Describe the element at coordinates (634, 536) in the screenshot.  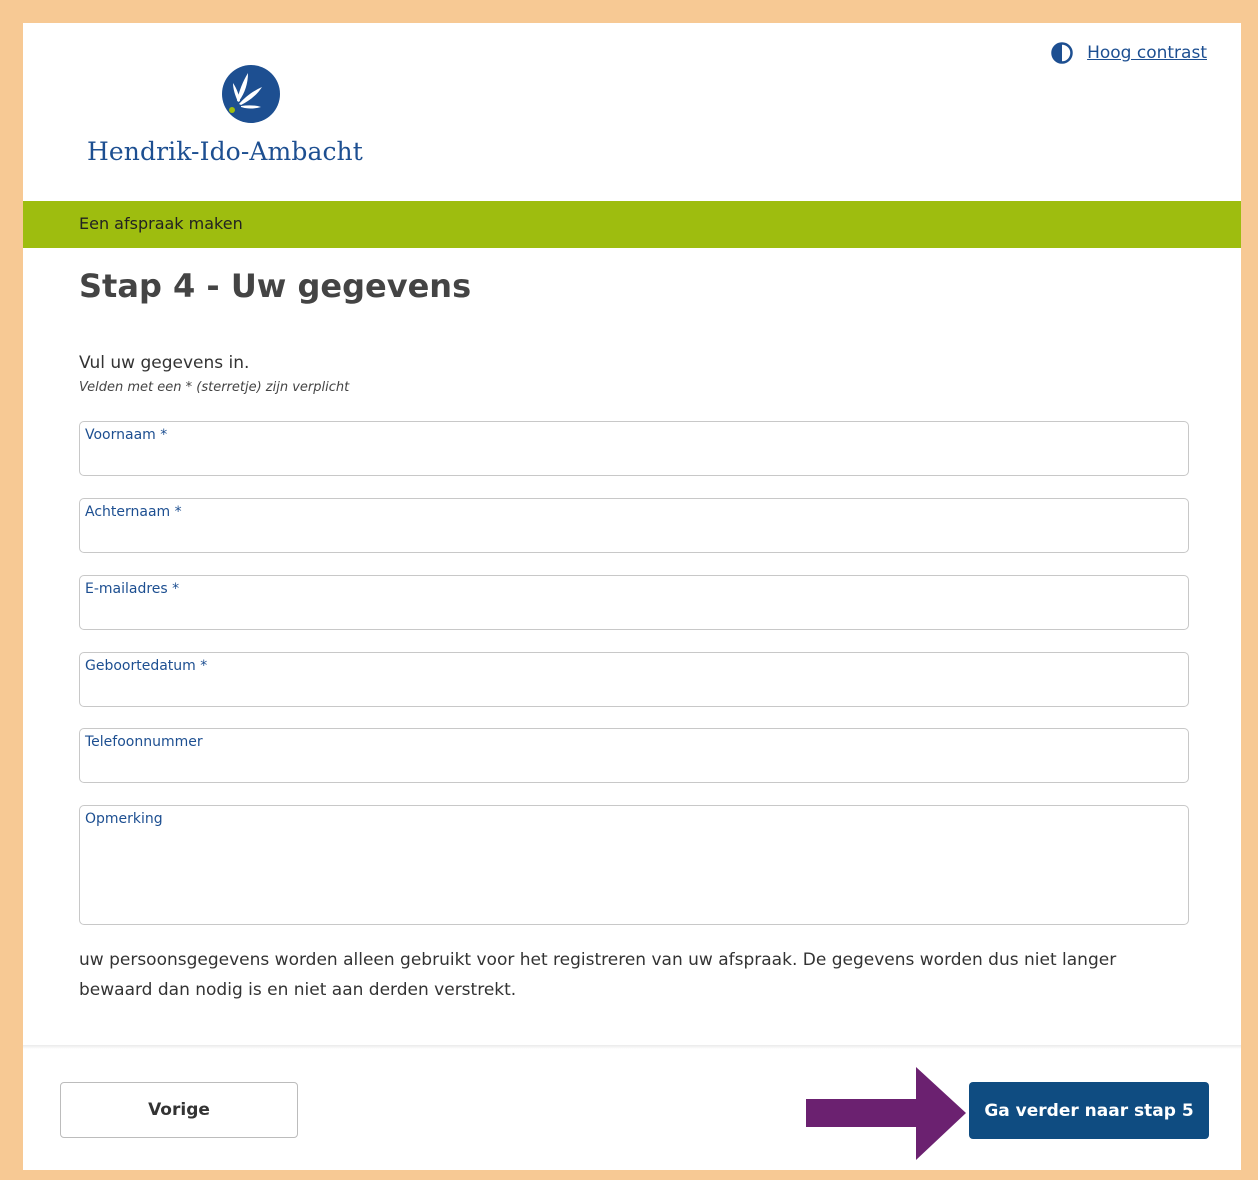
I see `last-name-input` at that location.